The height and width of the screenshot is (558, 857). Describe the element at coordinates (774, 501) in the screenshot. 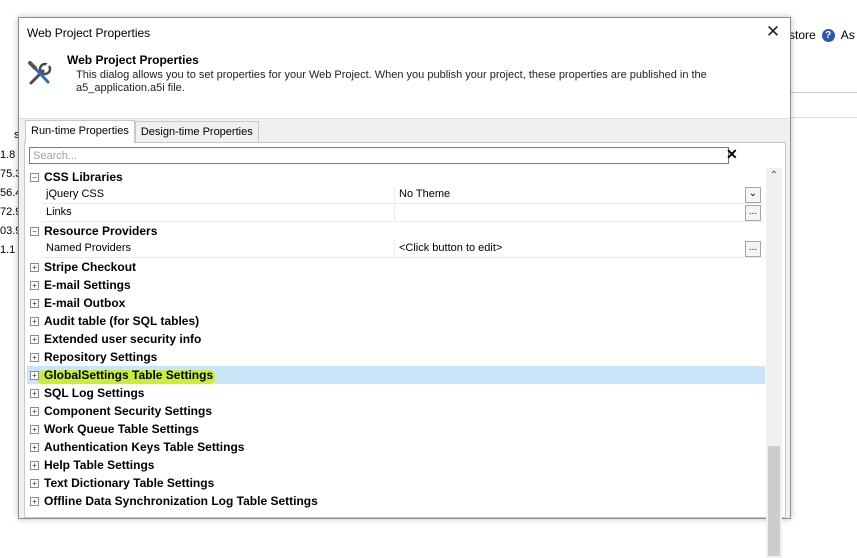

I see `scrollbar-thumb` at that location.